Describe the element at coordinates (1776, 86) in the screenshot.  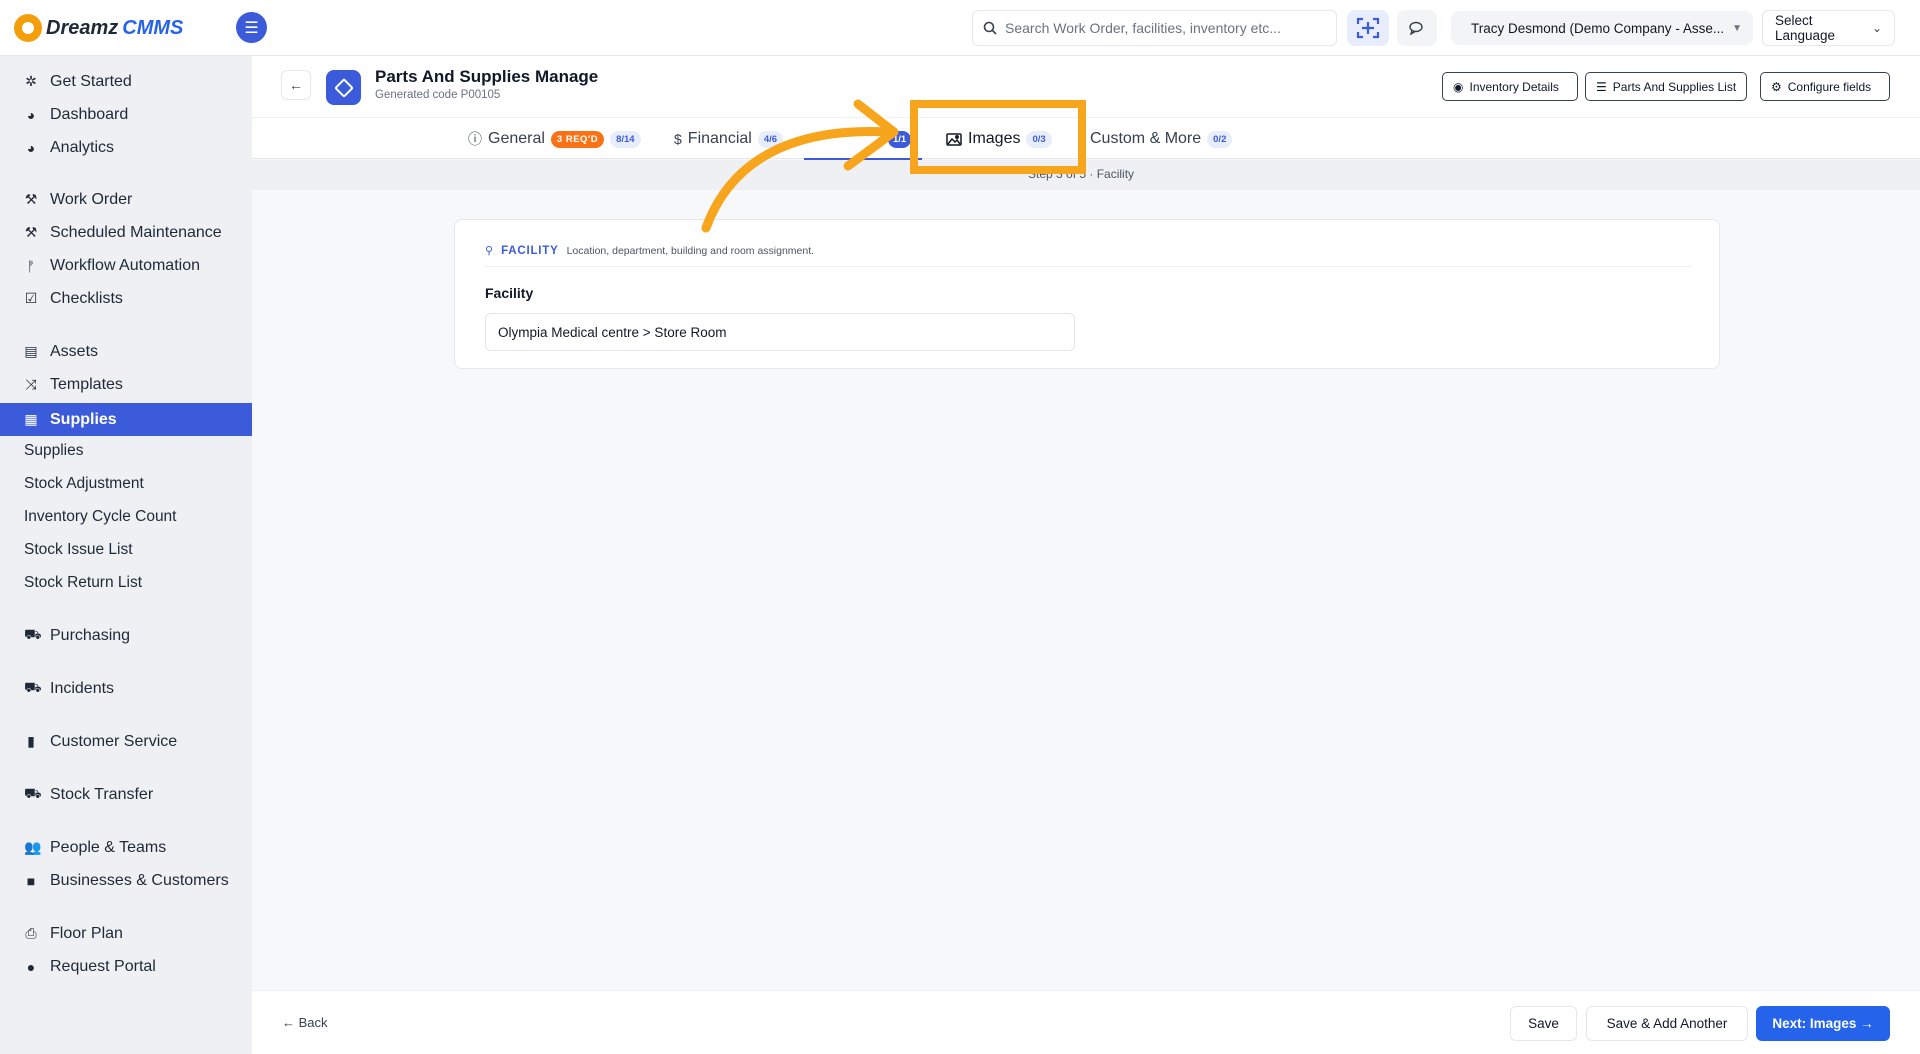
I see `gear-icon: ⚙` at that location.